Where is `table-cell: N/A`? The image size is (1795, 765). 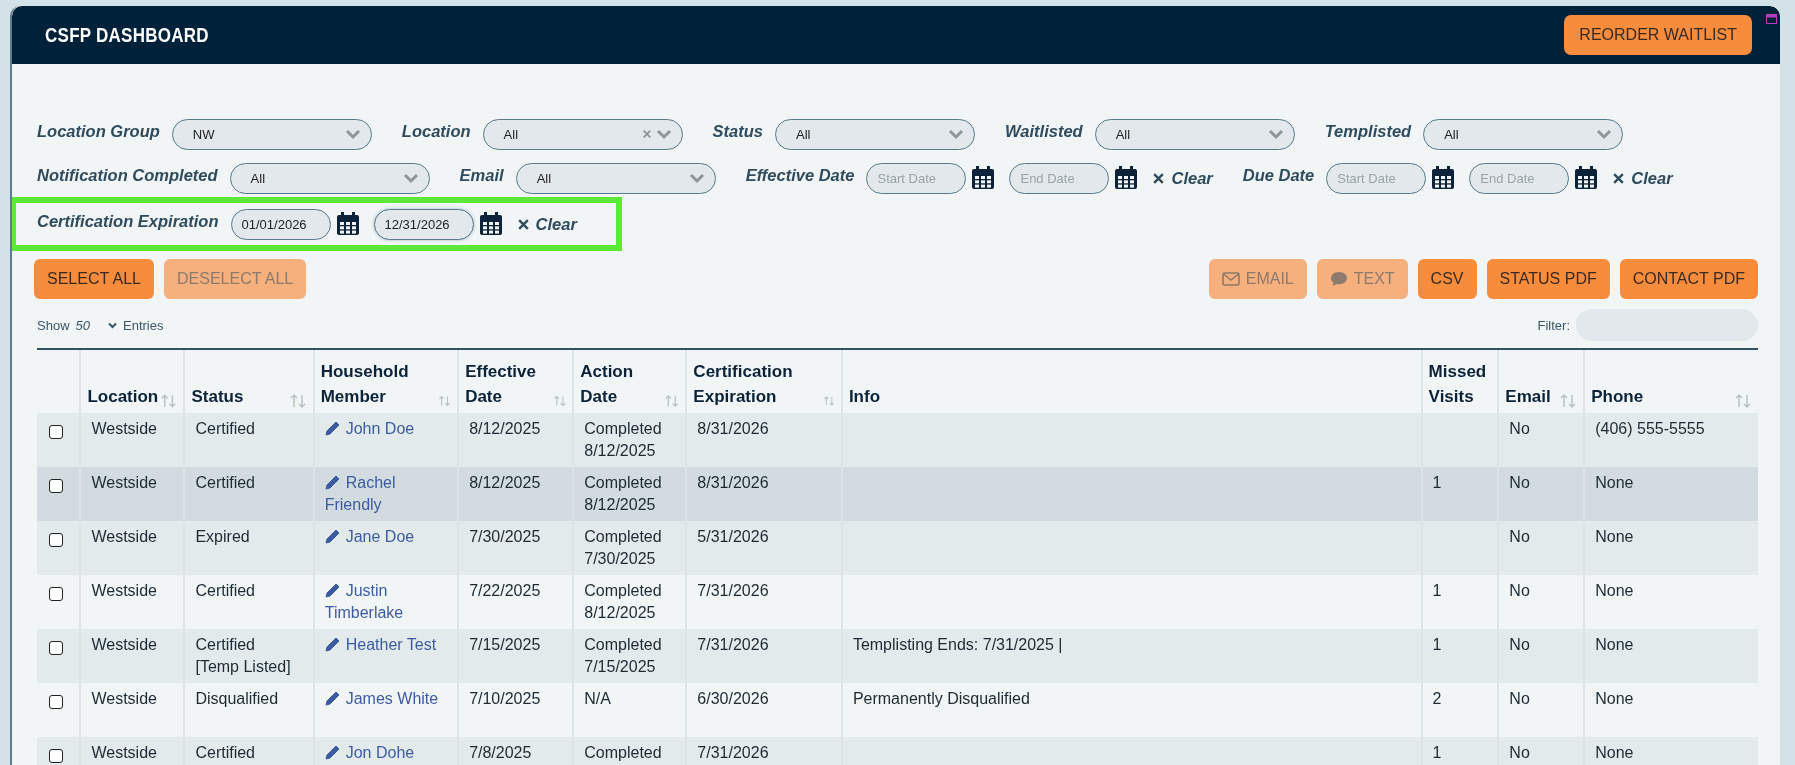
table-cell: N/A is located at coordinates (597, 698).